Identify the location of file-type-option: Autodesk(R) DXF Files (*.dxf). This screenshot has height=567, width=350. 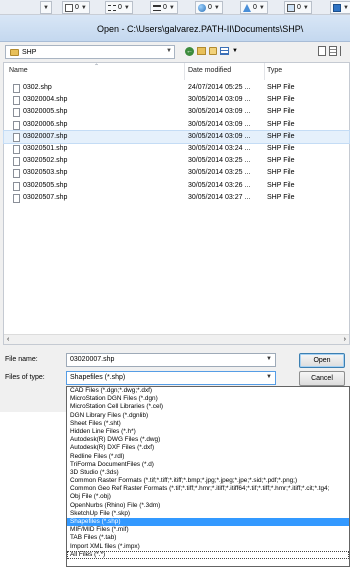
(208, 448).